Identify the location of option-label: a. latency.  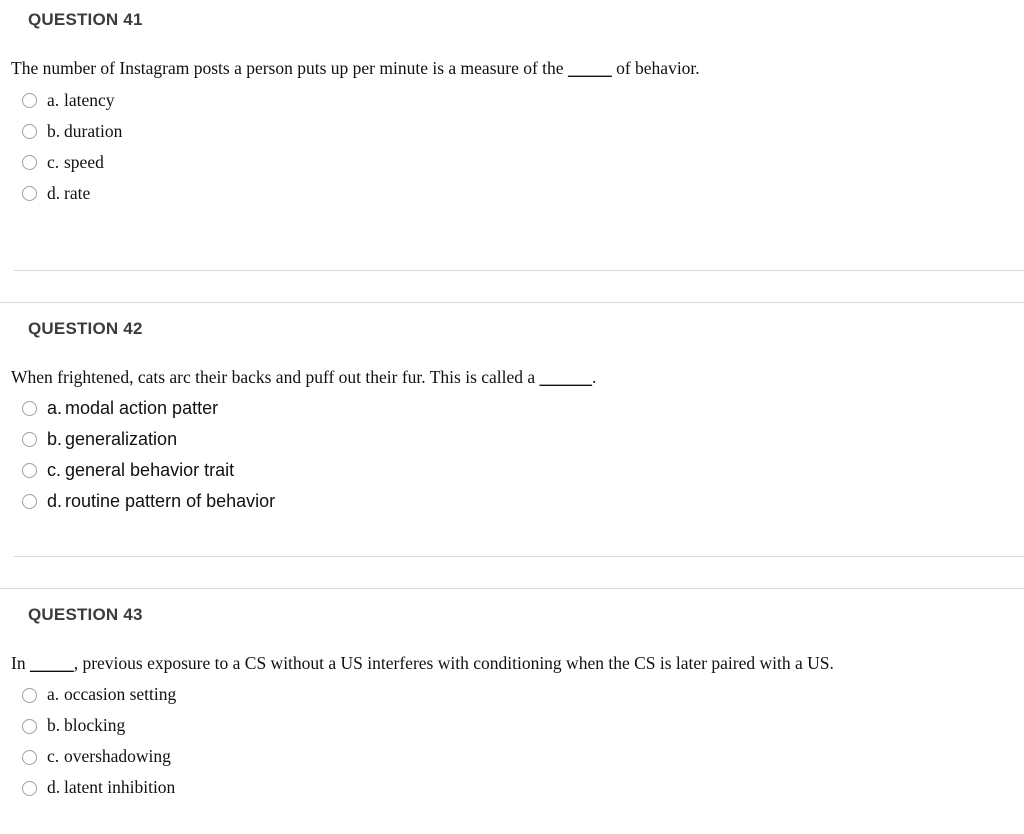
(81, 99).